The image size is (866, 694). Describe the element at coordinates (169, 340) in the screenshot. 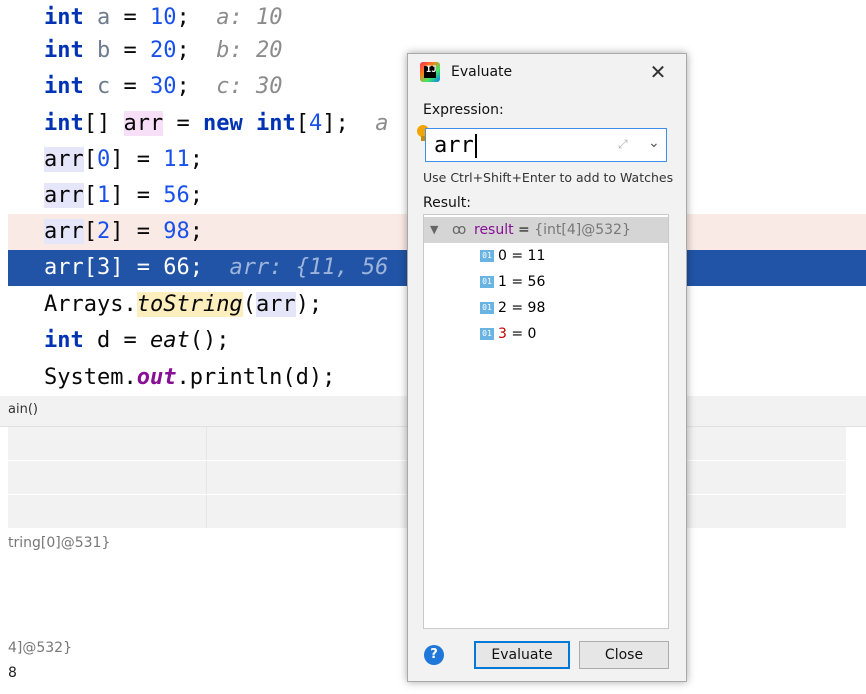

I see `method-name: eat` at that location.